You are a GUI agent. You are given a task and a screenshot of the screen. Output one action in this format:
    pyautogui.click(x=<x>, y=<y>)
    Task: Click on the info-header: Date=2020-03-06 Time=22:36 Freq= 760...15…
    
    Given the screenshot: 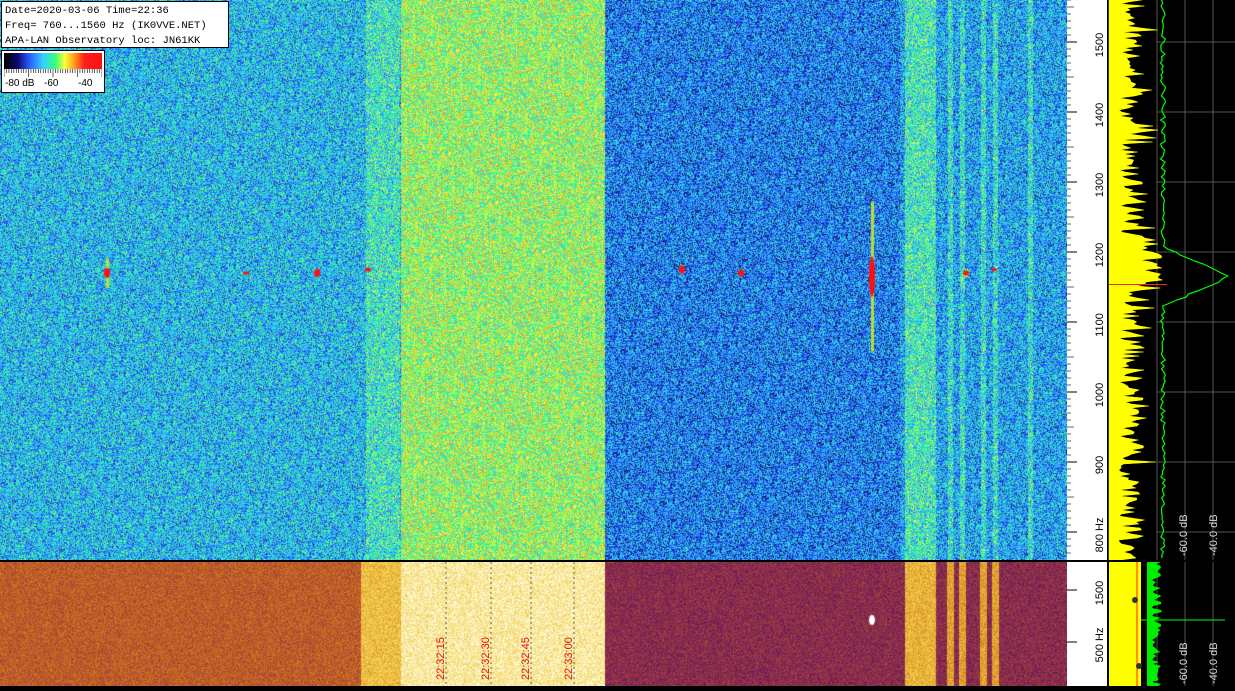 What is the action you would take?
    pyautogui.click(x=115, y=24)
    